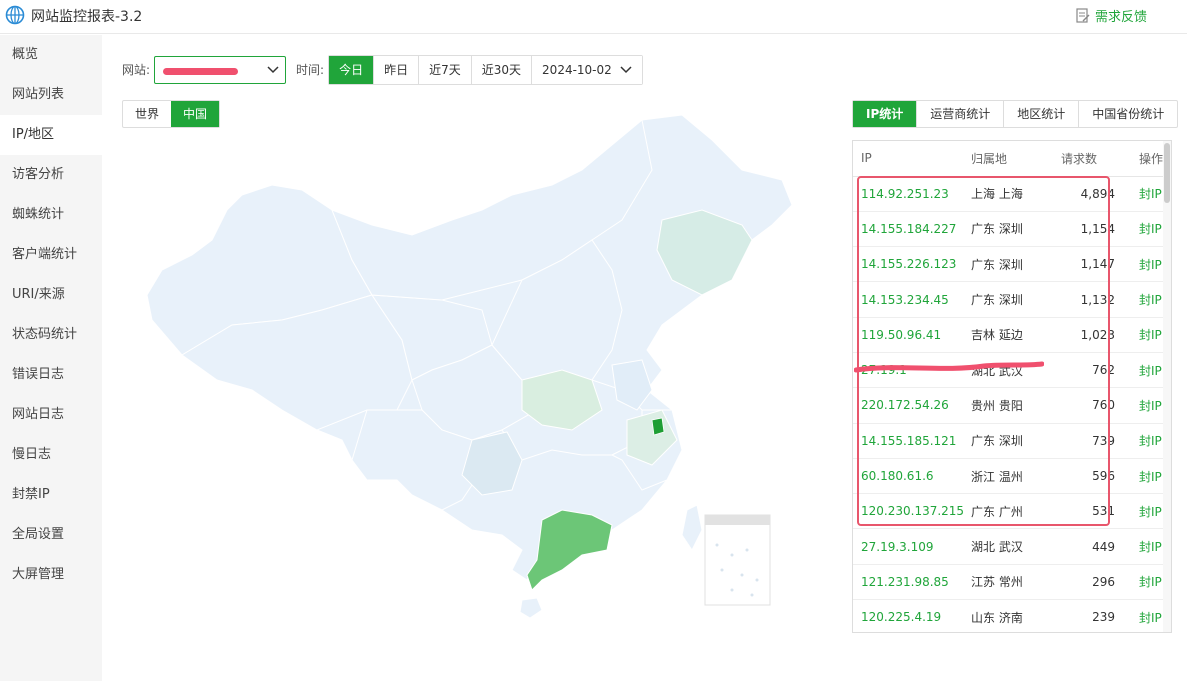 The width and height of the screenshot is (1187, 681). Describe the element at coordinates (912, 194) in the screenshot. I see `ip-cell: 114.92.251.23` at that location.